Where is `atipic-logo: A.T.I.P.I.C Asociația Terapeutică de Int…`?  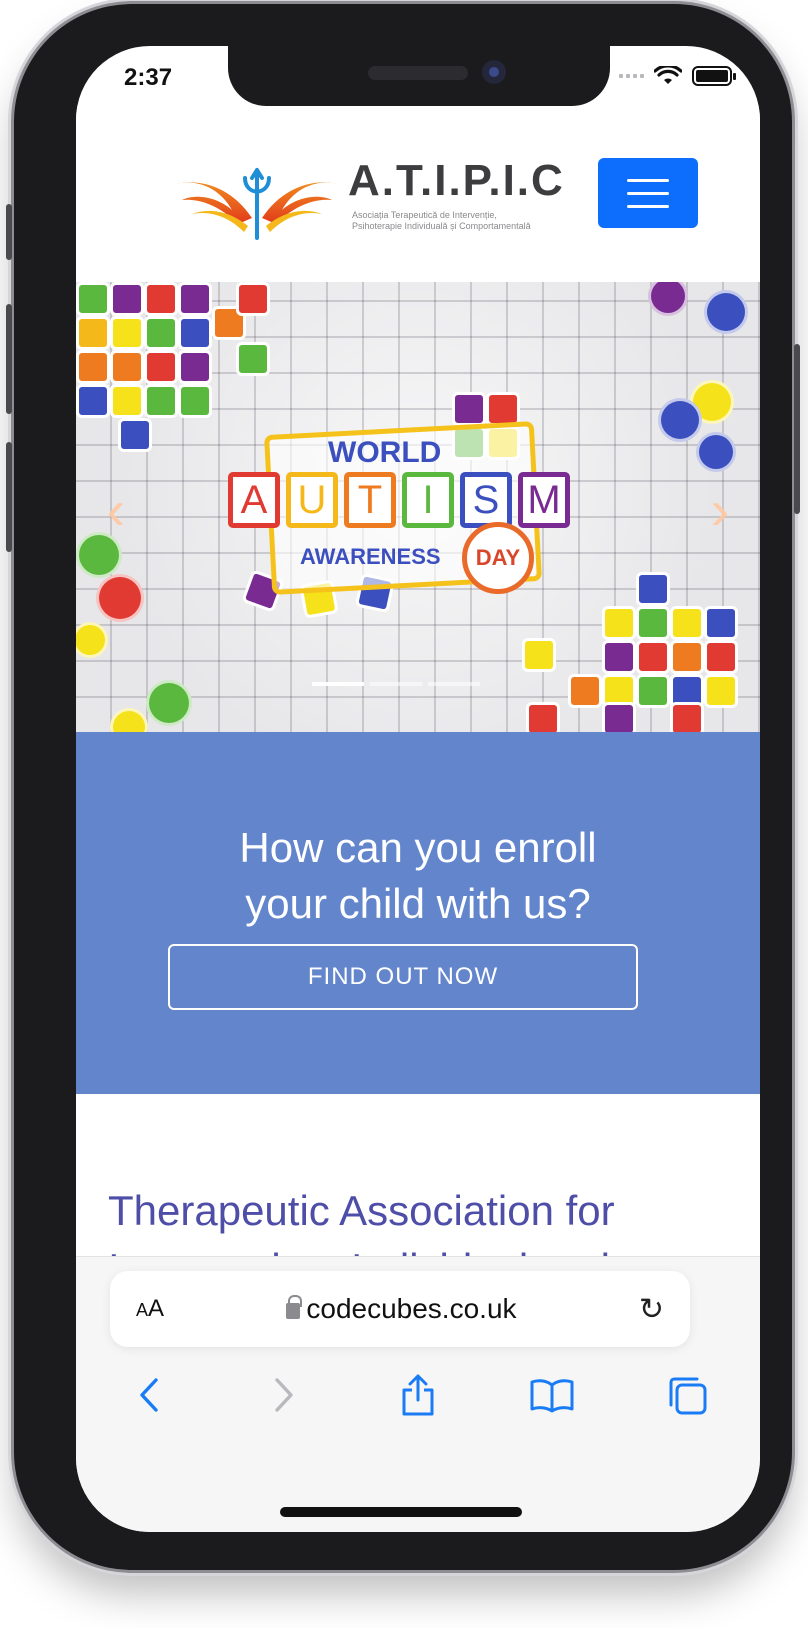 atipic-logo: A.T.I.P.I.C Asociația Terapeutică de Int… is located at coordinates (367, 194).